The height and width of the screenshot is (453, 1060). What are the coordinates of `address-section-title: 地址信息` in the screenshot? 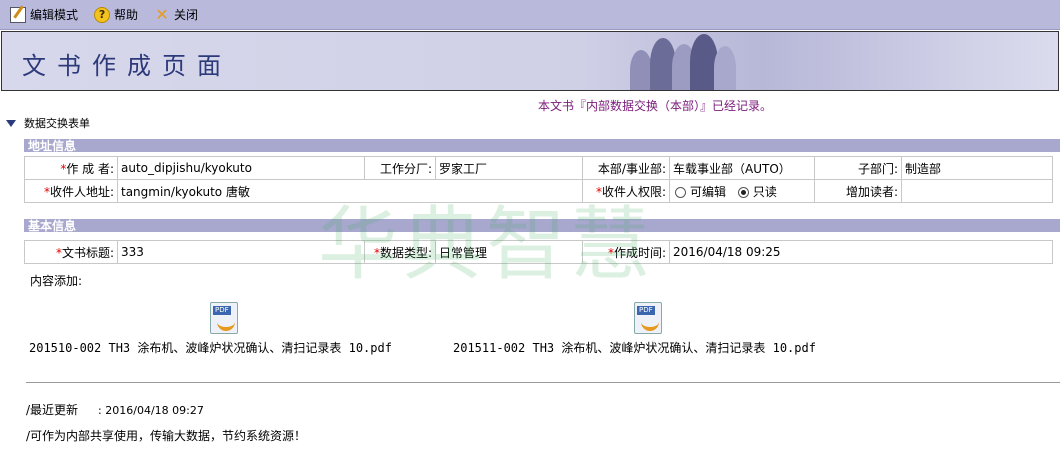 It's located at (52, 146).